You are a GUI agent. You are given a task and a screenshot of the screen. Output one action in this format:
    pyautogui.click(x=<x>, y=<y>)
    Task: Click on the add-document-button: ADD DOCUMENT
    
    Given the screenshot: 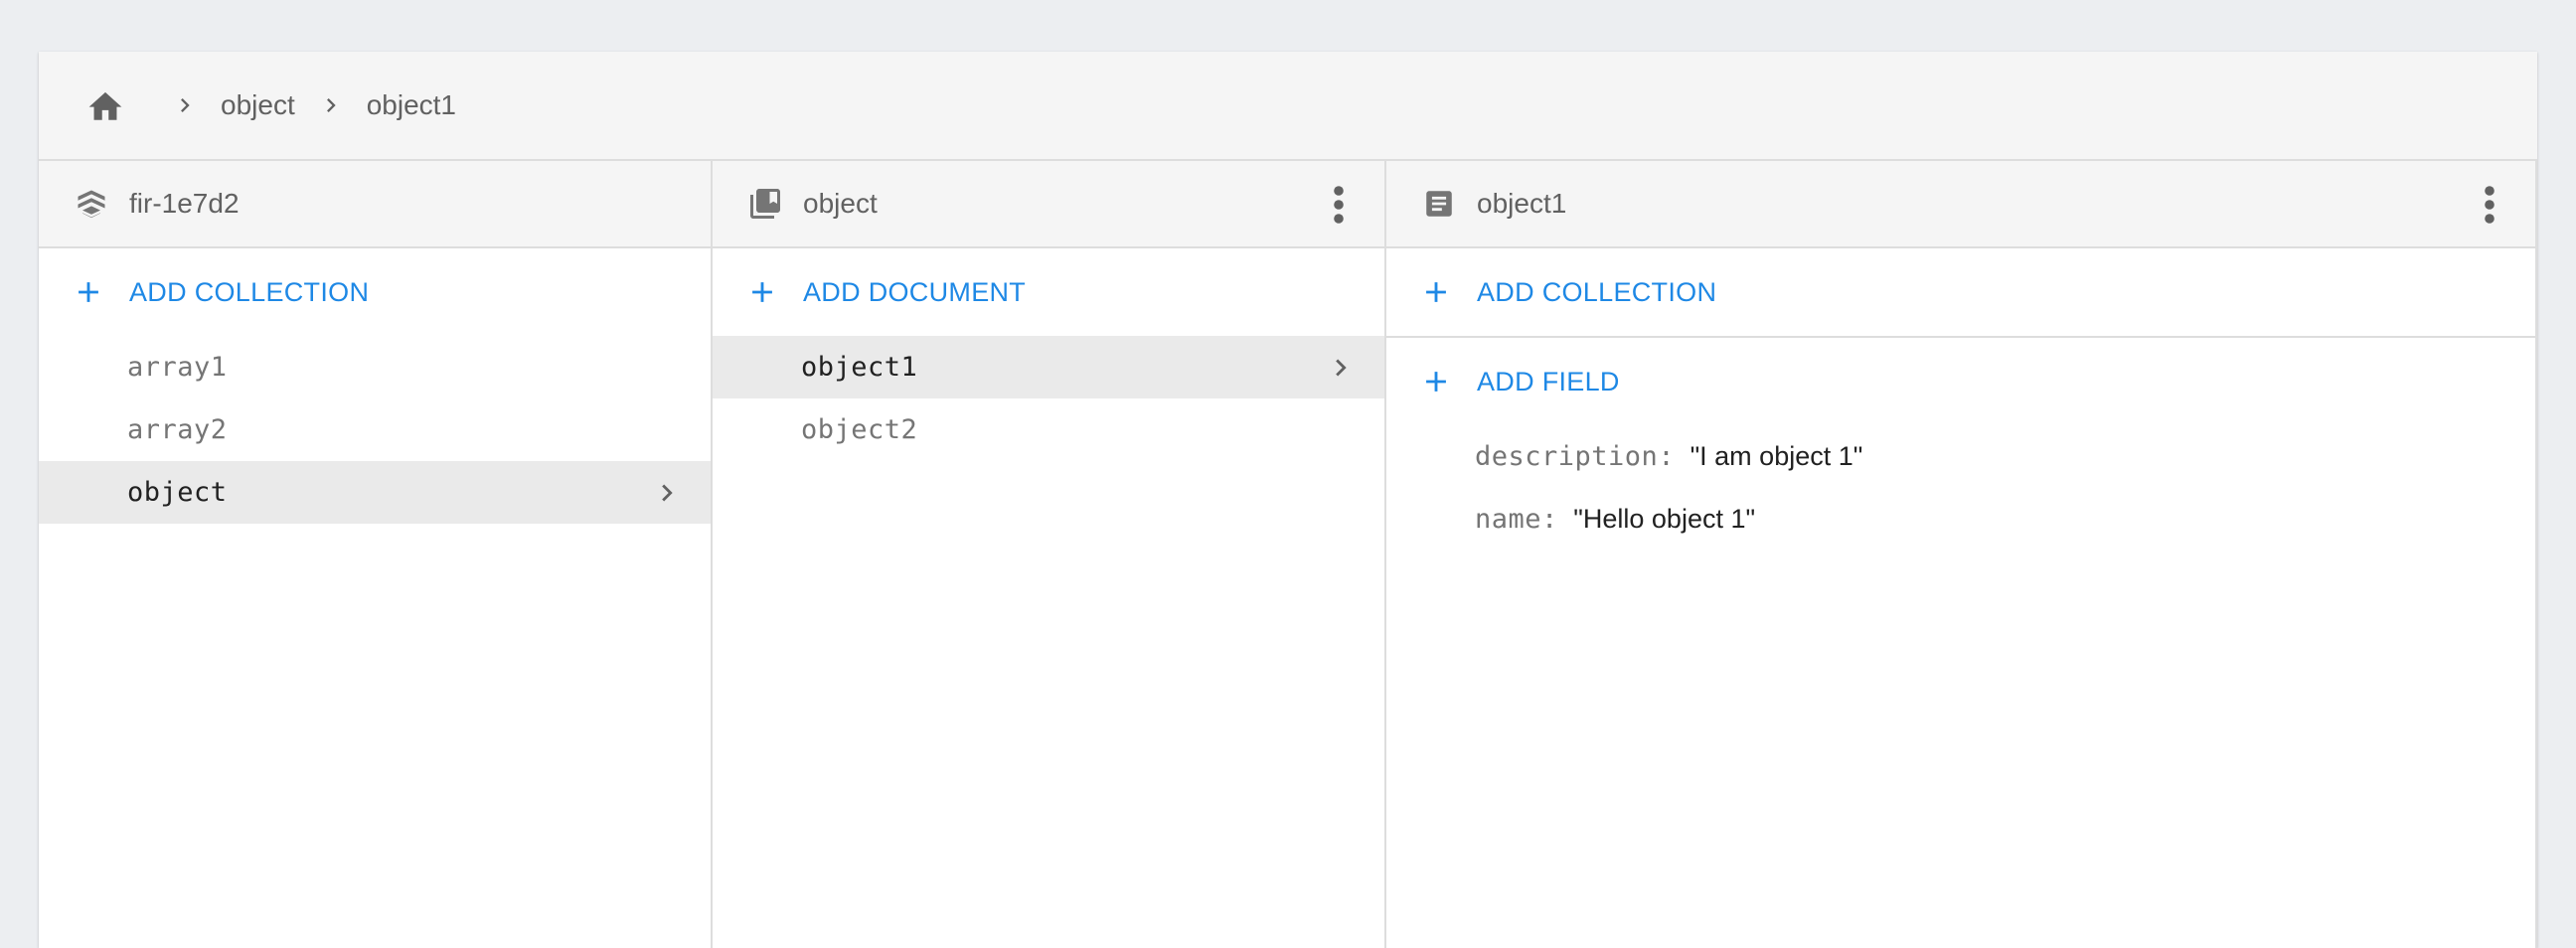 What is the action you would take?
    pyautogui.click(x=1048, y=292)
    